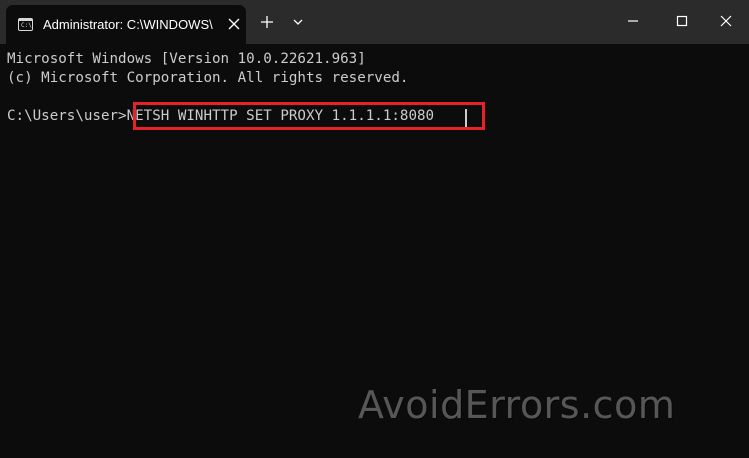 The image size is (749, 458). Describe the element at coordinates (67, 116) in the screenshot. I see `prompt-text: C:\Users\user>` at that location.